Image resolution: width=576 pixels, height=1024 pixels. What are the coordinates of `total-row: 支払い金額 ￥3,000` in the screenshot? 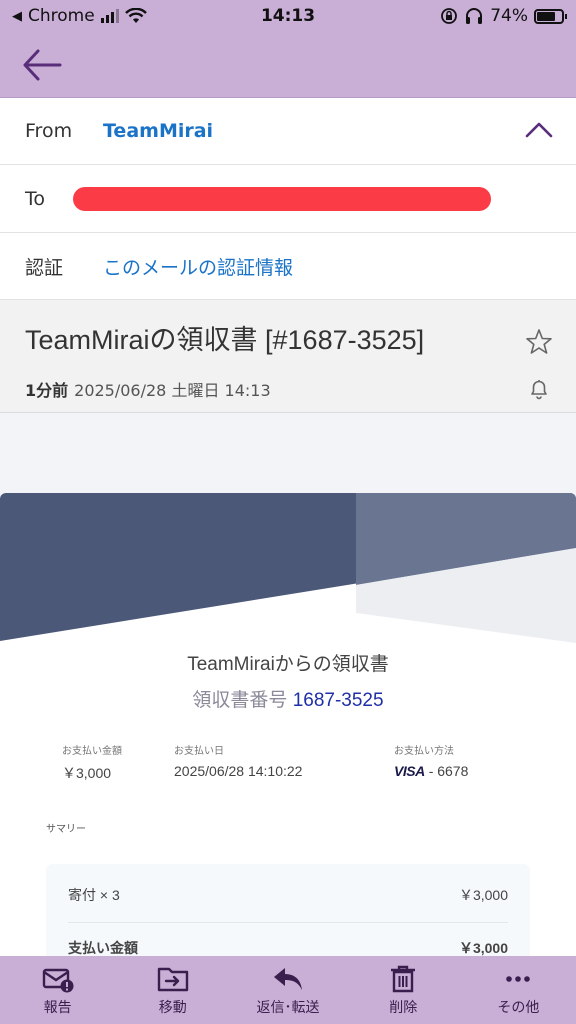 It's located at (288, 947).